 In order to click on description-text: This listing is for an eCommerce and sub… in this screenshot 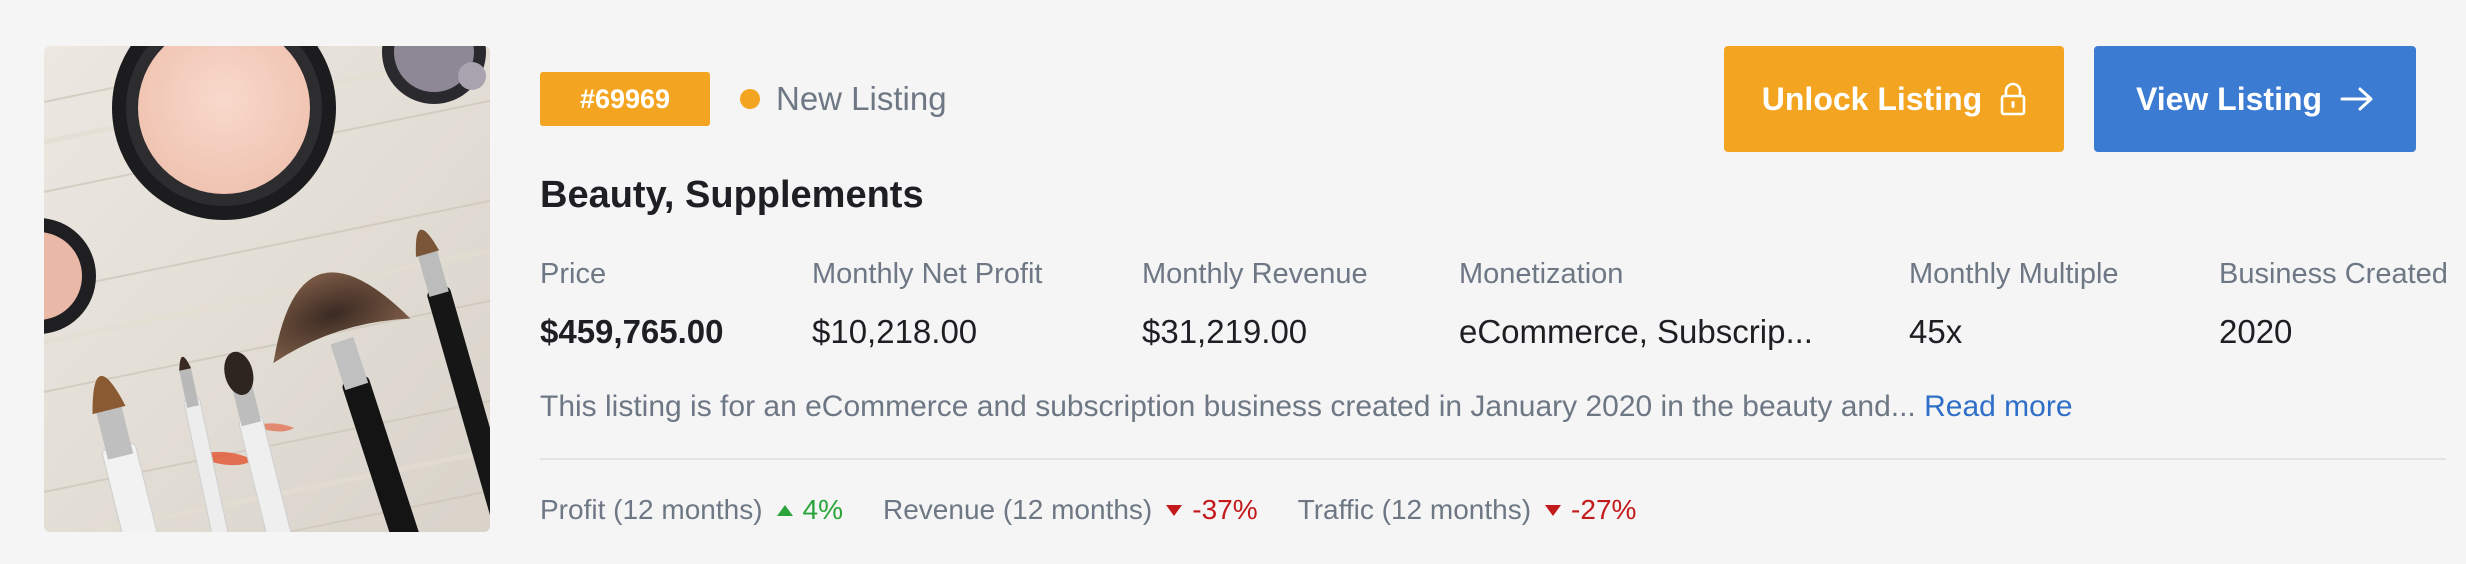, I will do `click(1228, 406)`.